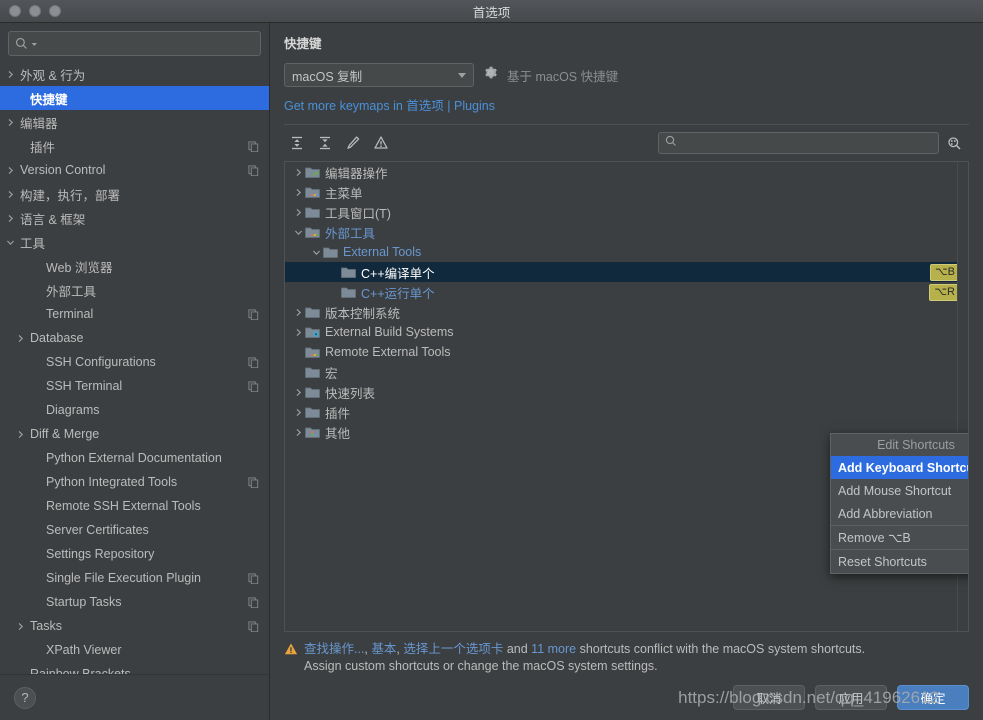 The width and height of the screenshot is (983, 720). I want to click on sidebar-item-1: 快捷键, so click(134, 98).